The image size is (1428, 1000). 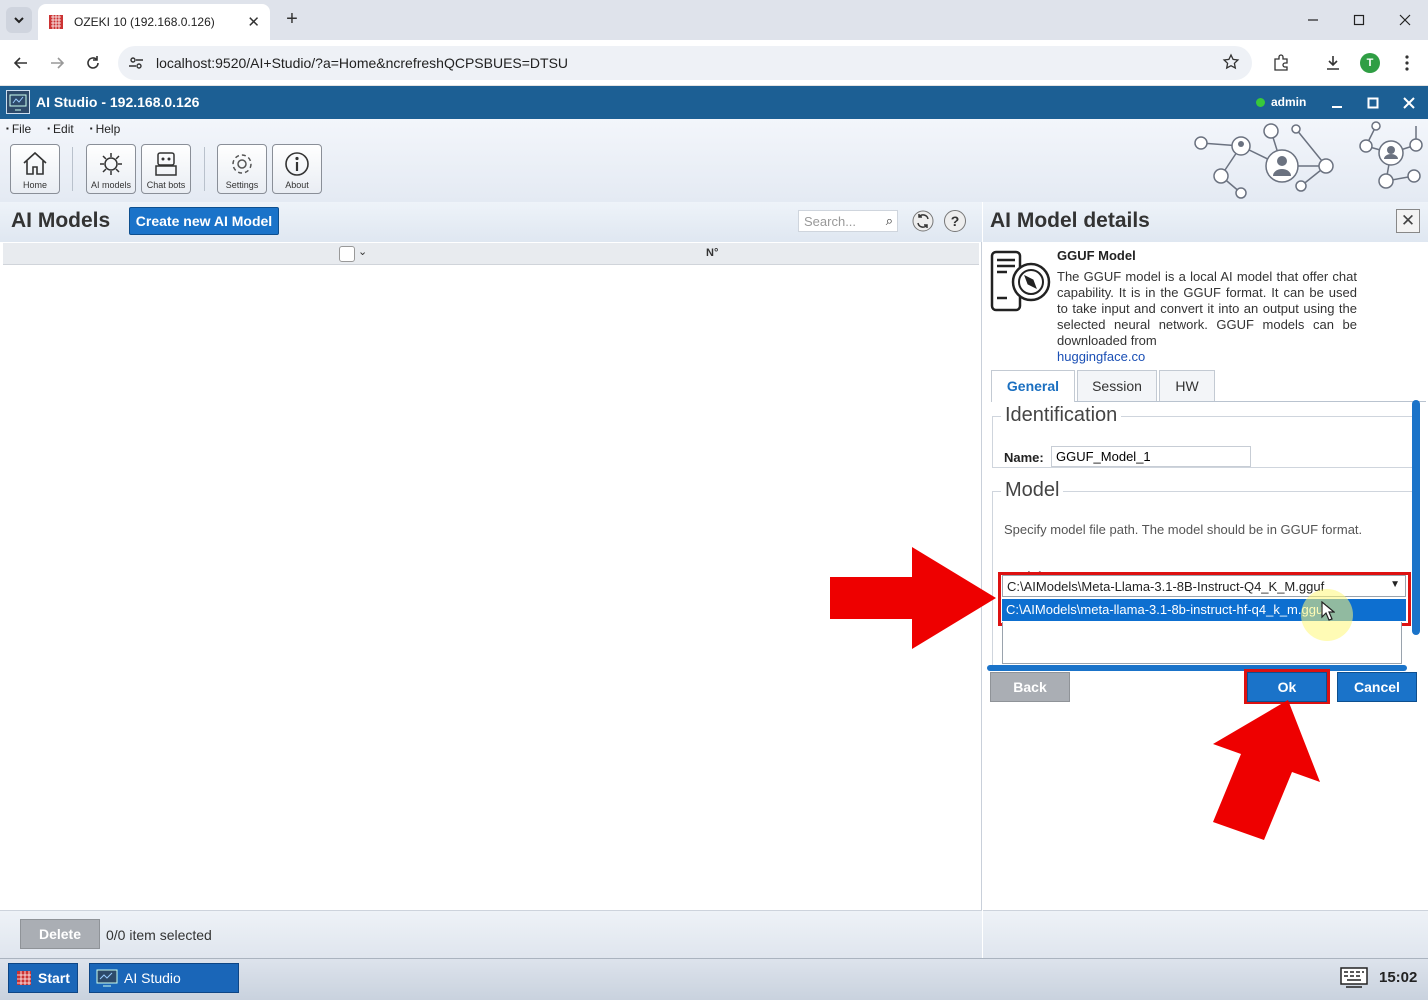 What do you see at coordinates (491, 254) in the screenshot?
I see `table-header: ⌄ N°` at bounding box center [491, 254].